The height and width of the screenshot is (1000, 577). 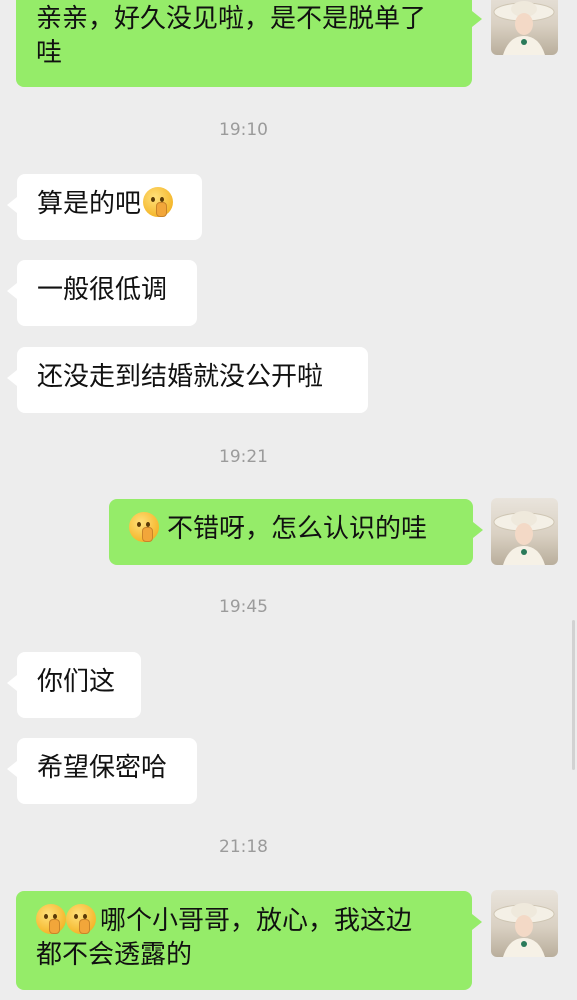 I want to click on timestamp: 19:21, so click(x=243, y=457).